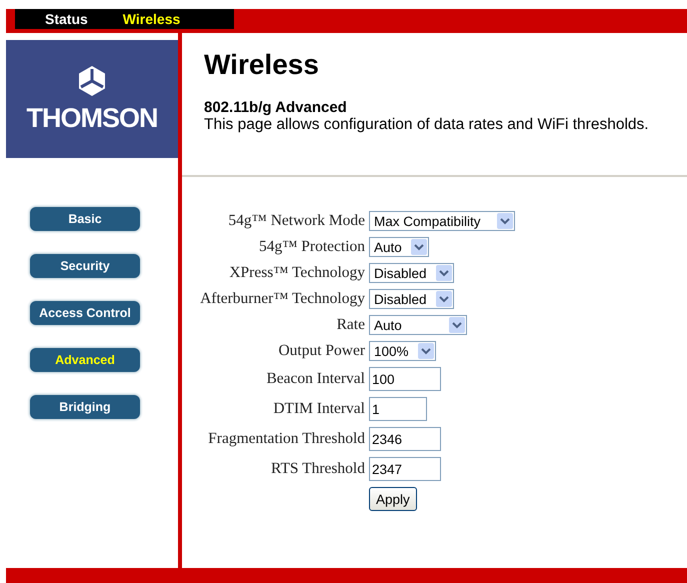 The image size is (687, 583). I want to click on page-description: This page allows configuration of data rates and WiFi thresholds., so click(427, 125).